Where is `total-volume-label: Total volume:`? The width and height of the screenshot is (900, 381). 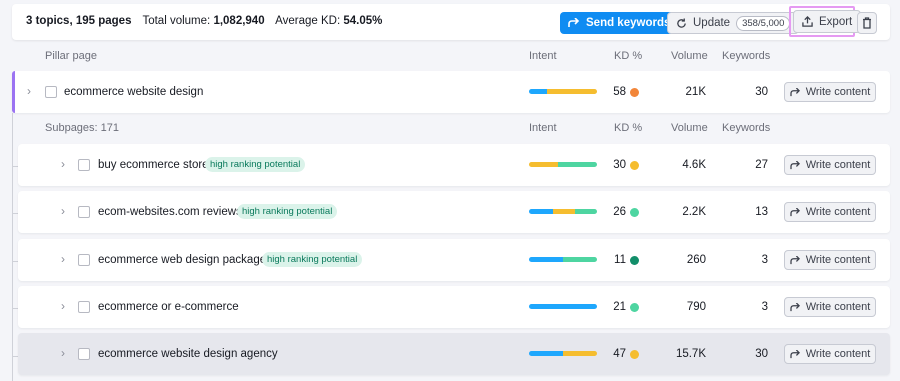
total-volume-label: Total volume: is located at coordinates (176, 21).